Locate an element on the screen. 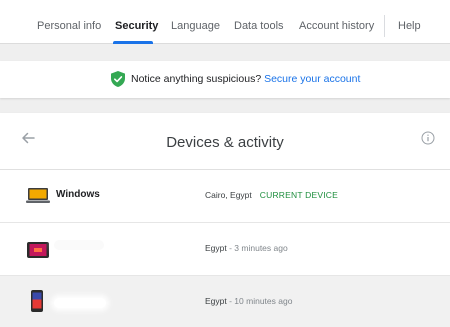  notice-message: Notice anything suspicious? is located at coordinates (198, 79).